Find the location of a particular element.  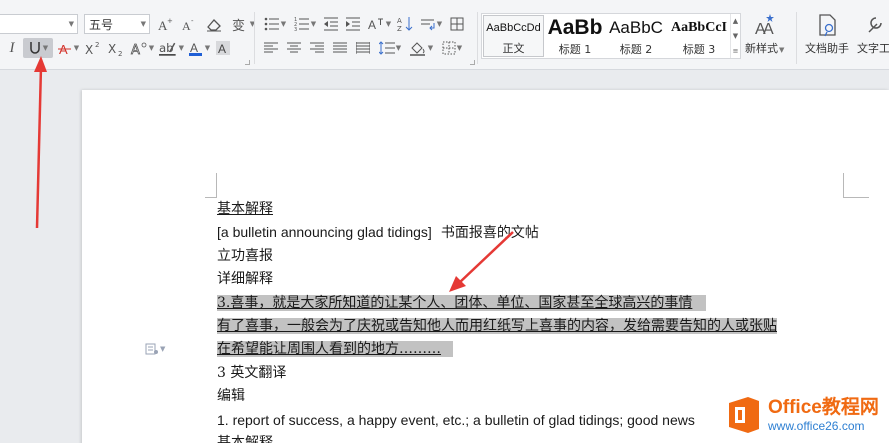

align-right-icon is located at coordinates (317, 48).